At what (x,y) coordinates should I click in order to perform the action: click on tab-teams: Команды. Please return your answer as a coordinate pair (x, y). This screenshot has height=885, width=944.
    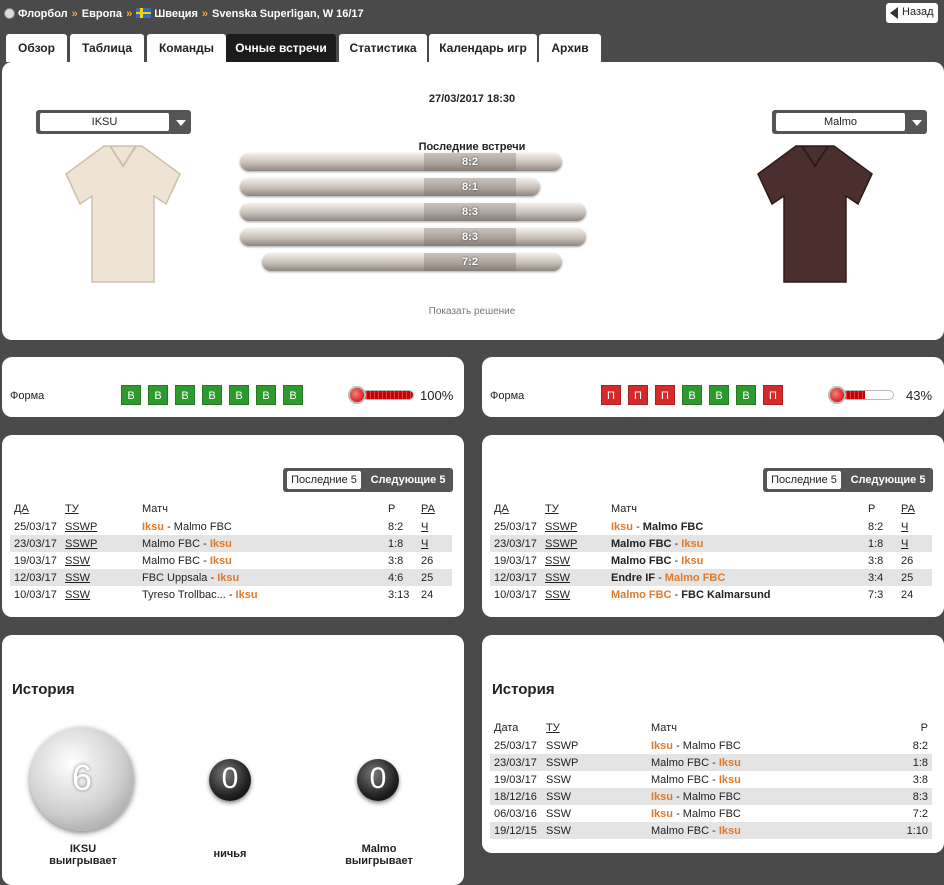
    Looking at the image, I should click on (186, 48).